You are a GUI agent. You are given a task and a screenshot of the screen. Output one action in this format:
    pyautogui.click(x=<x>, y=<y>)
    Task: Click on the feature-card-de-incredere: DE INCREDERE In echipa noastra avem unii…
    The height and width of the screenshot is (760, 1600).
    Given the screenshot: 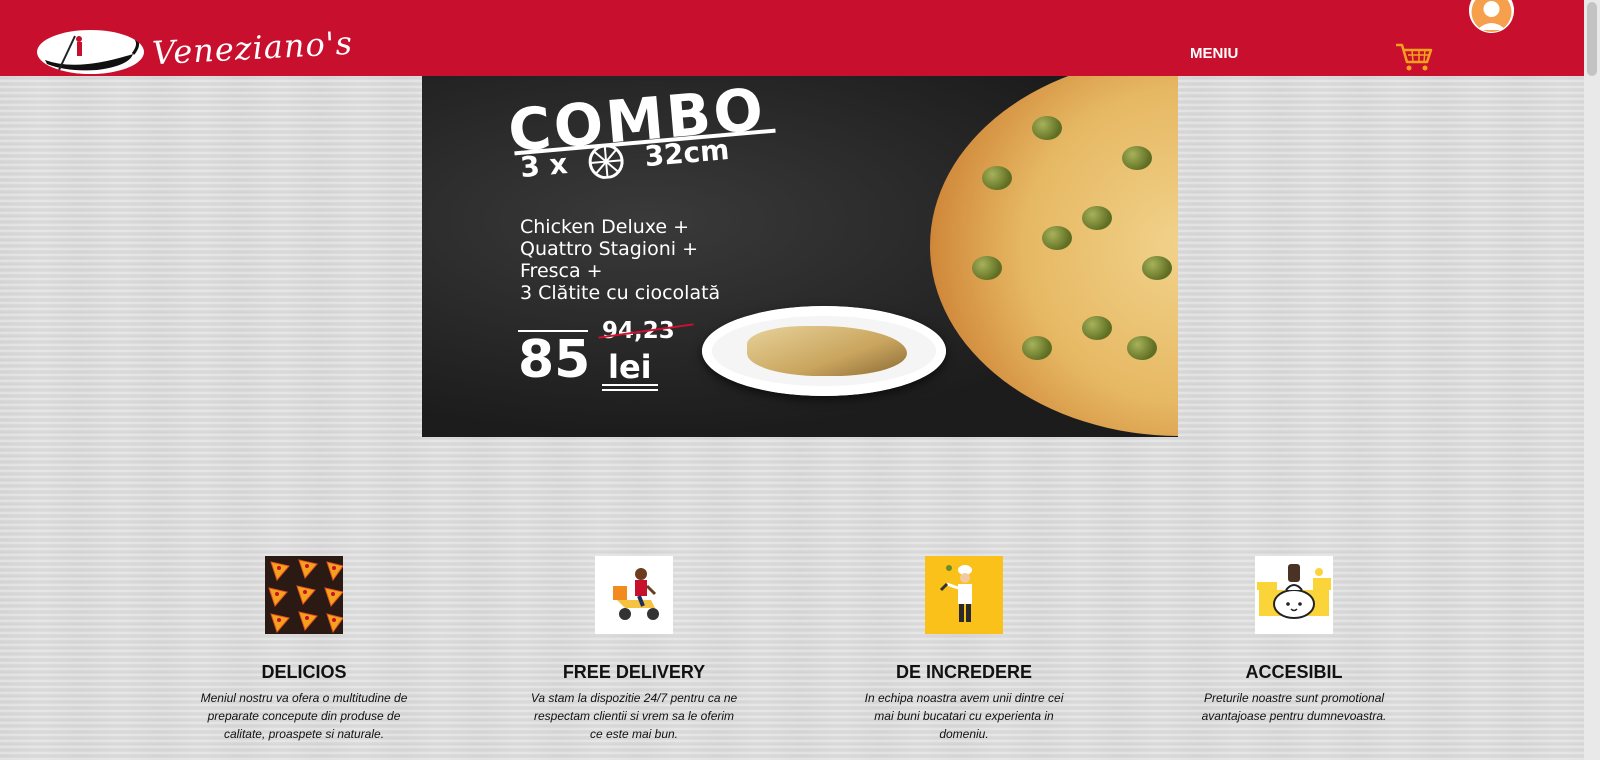 What is the action you would take?
    pyautogui.click(x=964, y=649)
    